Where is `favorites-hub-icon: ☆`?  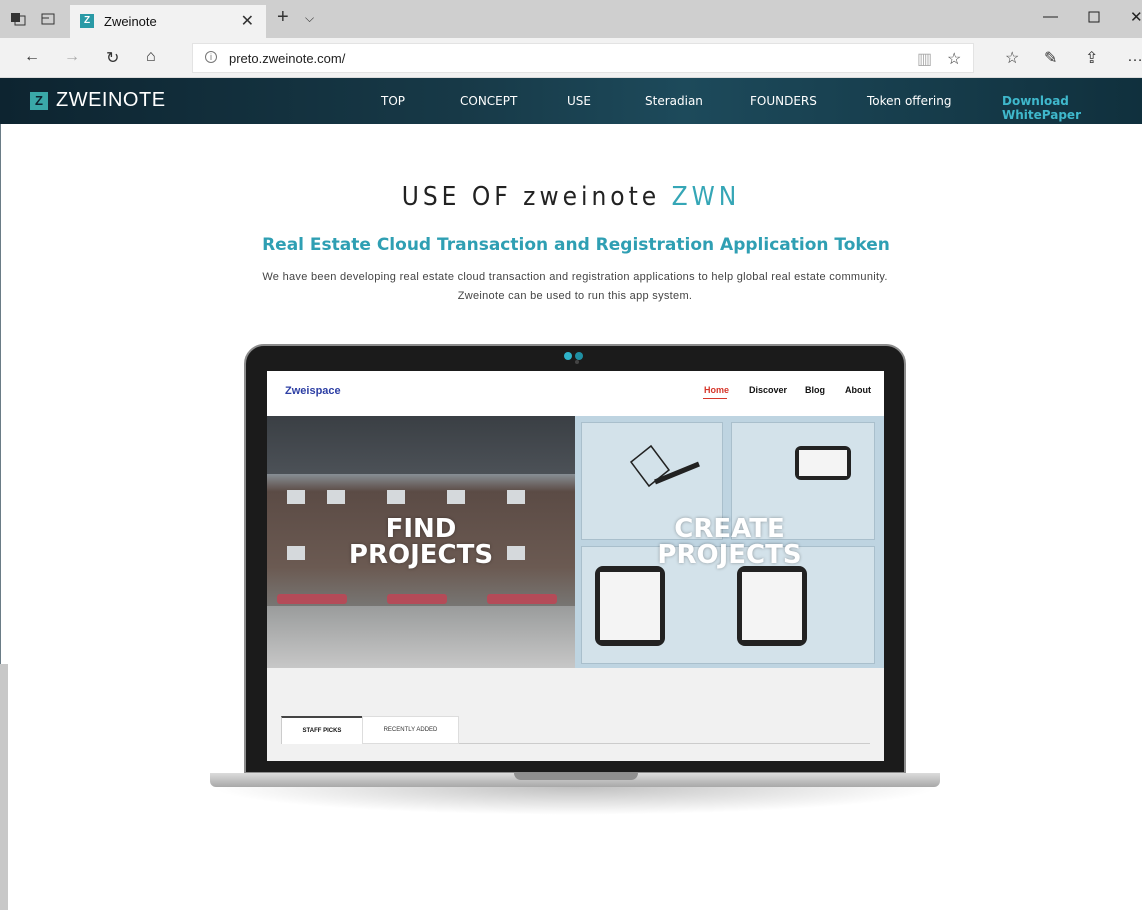 favorites-hub-icon: ☆ is located at coordinates (1012, 58).